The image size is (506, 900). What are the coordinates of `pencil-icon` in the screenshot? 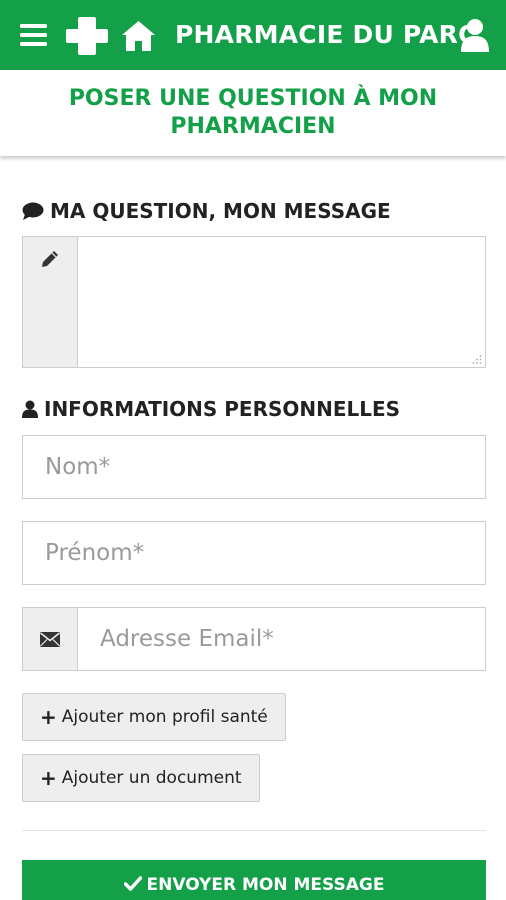 It's located at (50, 259).